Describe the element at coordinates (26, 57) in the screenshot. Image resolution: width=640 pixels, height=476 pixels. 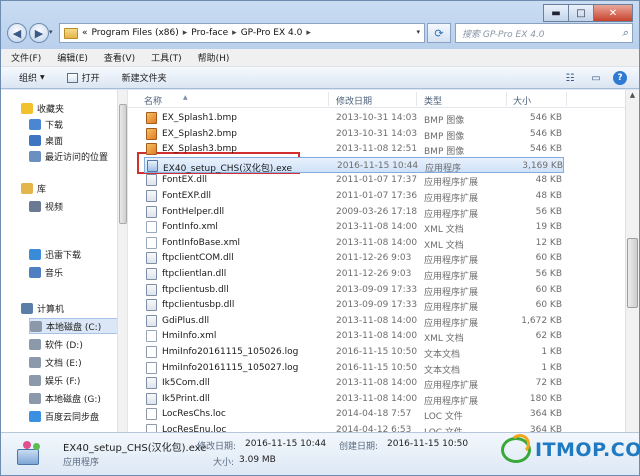
I see `menu-file: 文件(F)` at that location.